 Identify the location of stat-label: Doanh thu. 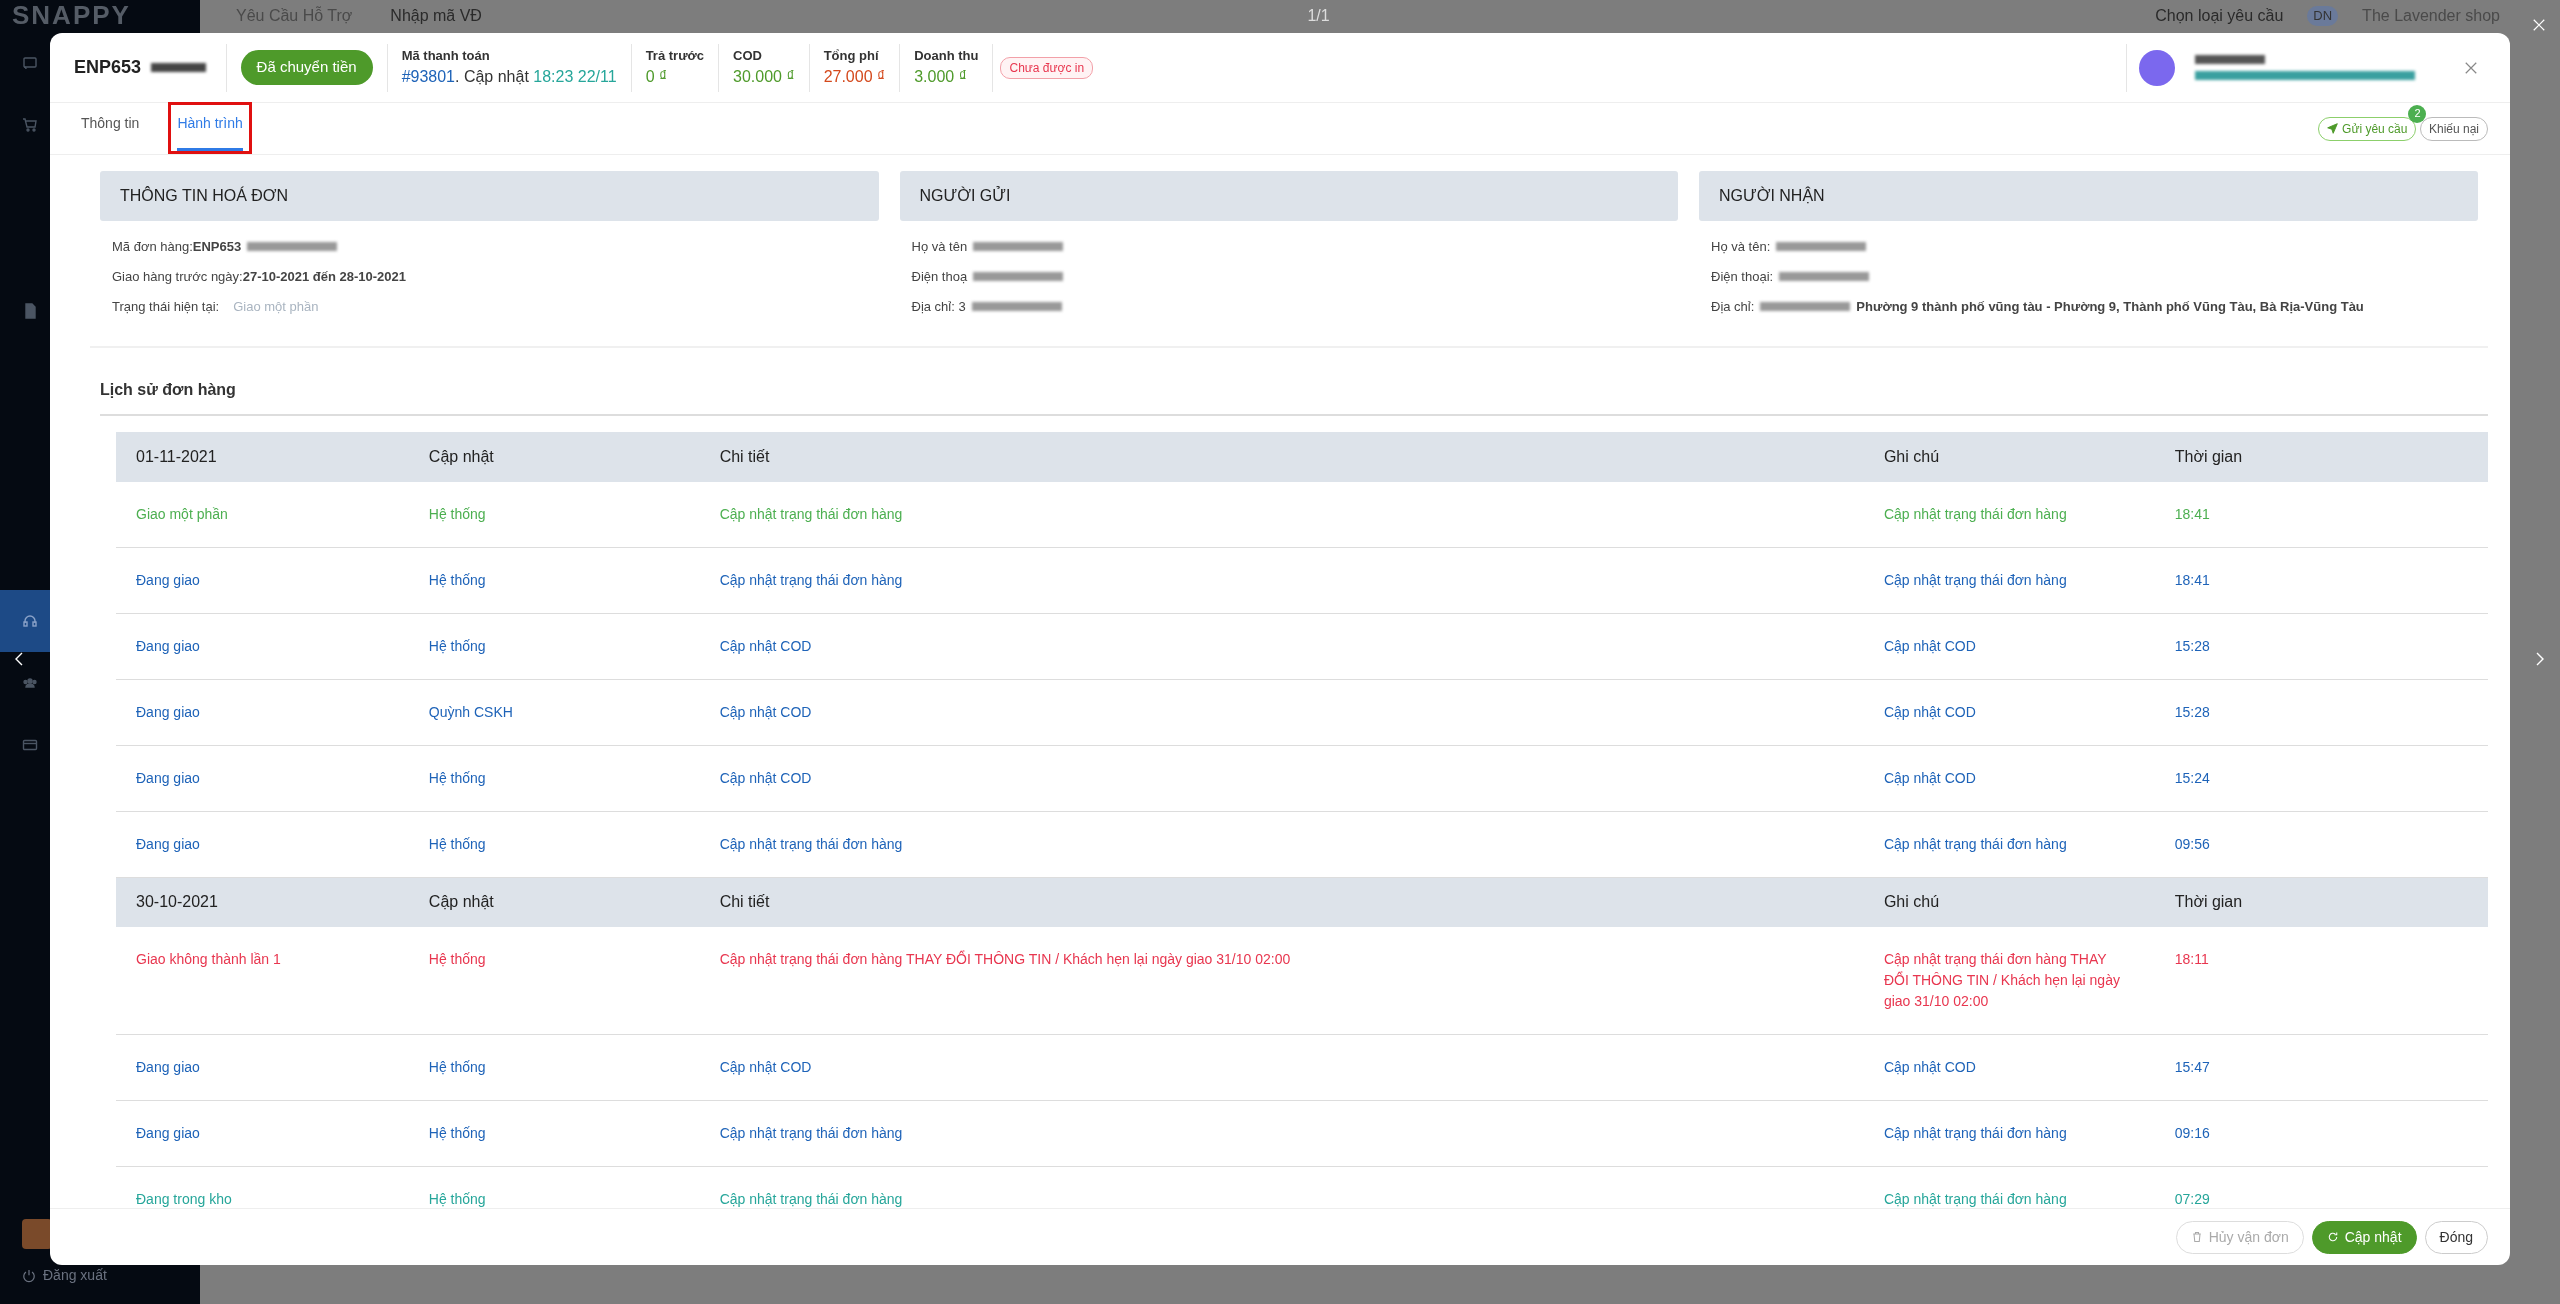
(946, 55).